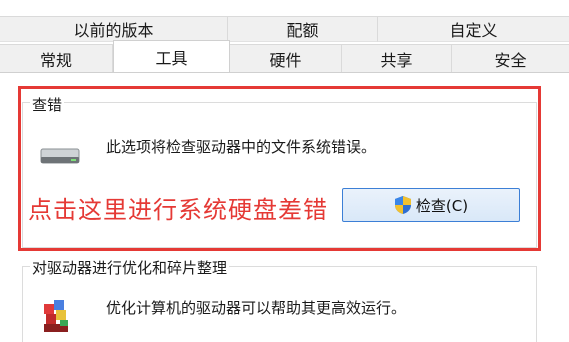 The width and height of the screenshot is (569, 342). I want to click on optimize-description: 优化计算机的驱动器可以帮助其更高效运行。, so click(256, 308).